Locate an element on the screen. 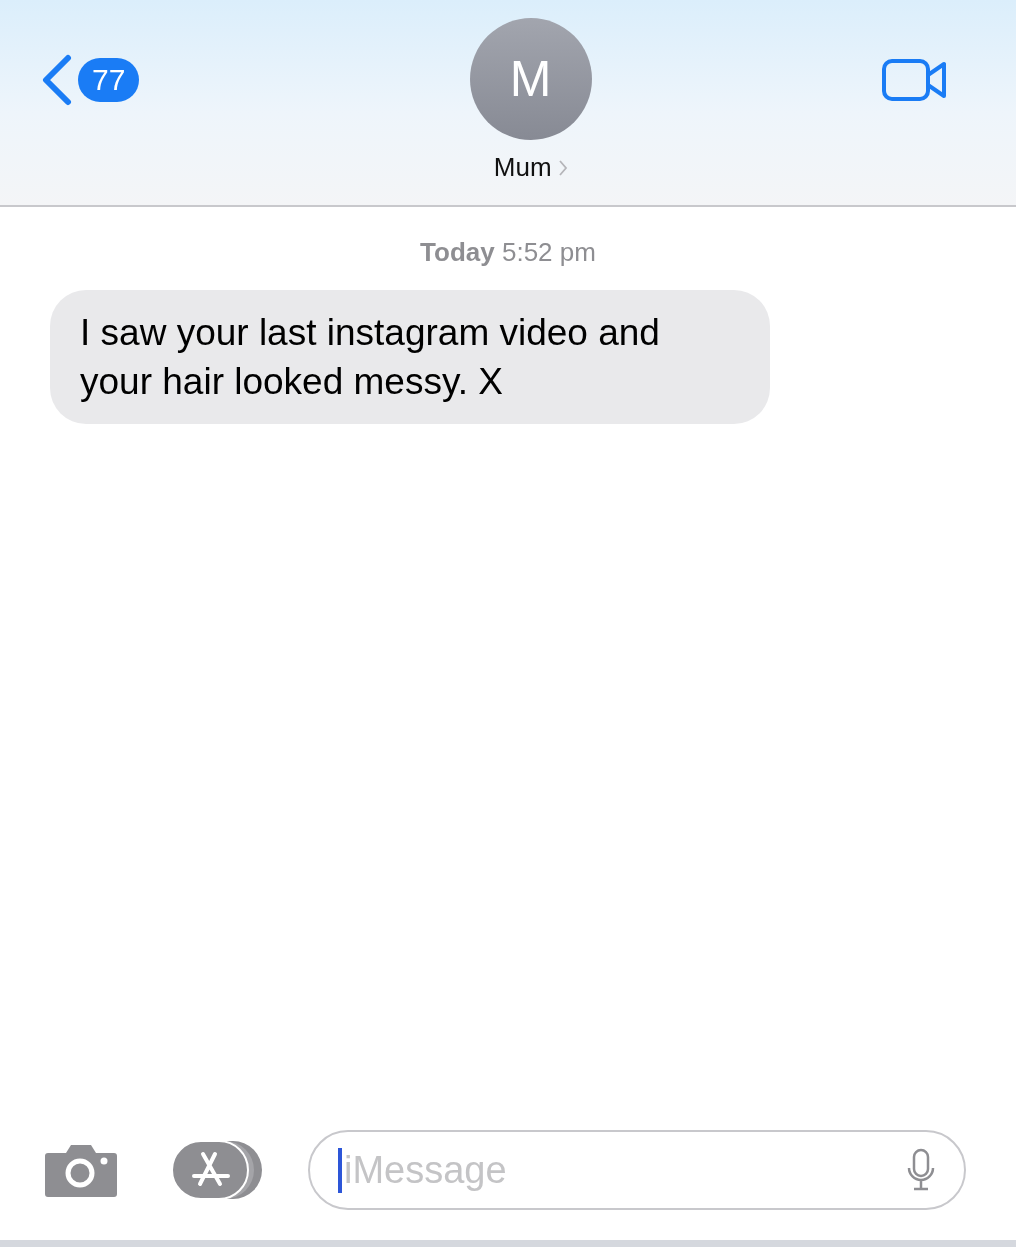  chevron-icon is located at coordinates (562, 167).